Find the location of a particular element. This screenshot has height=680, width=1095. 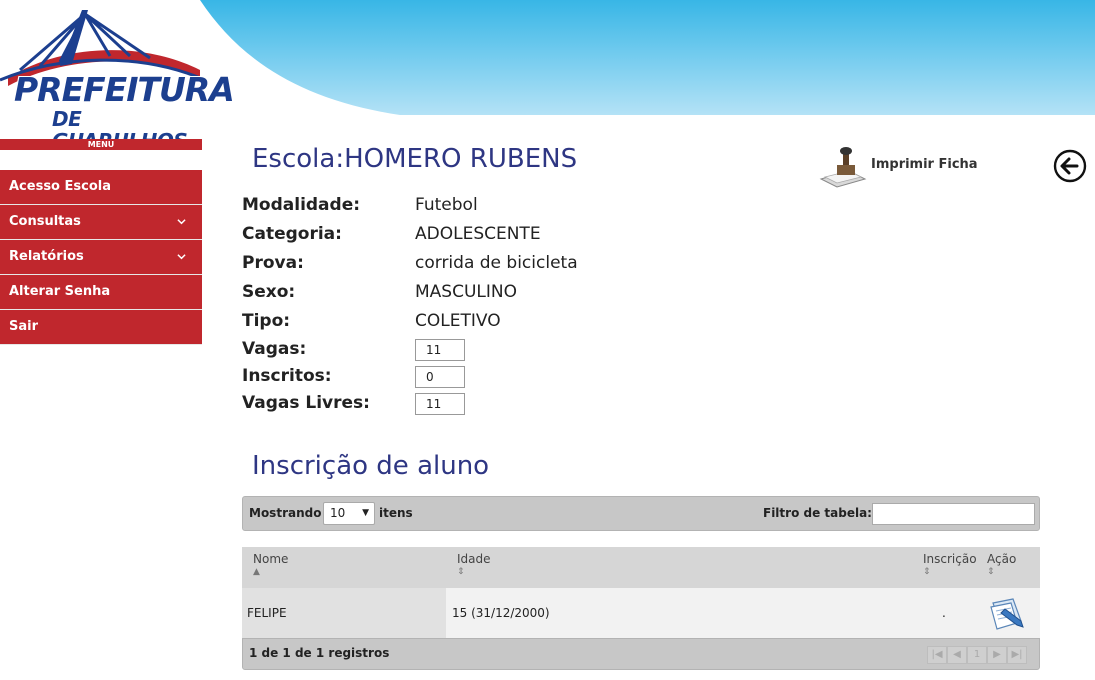

page-number: 1 is located at coordinates (977, 655).